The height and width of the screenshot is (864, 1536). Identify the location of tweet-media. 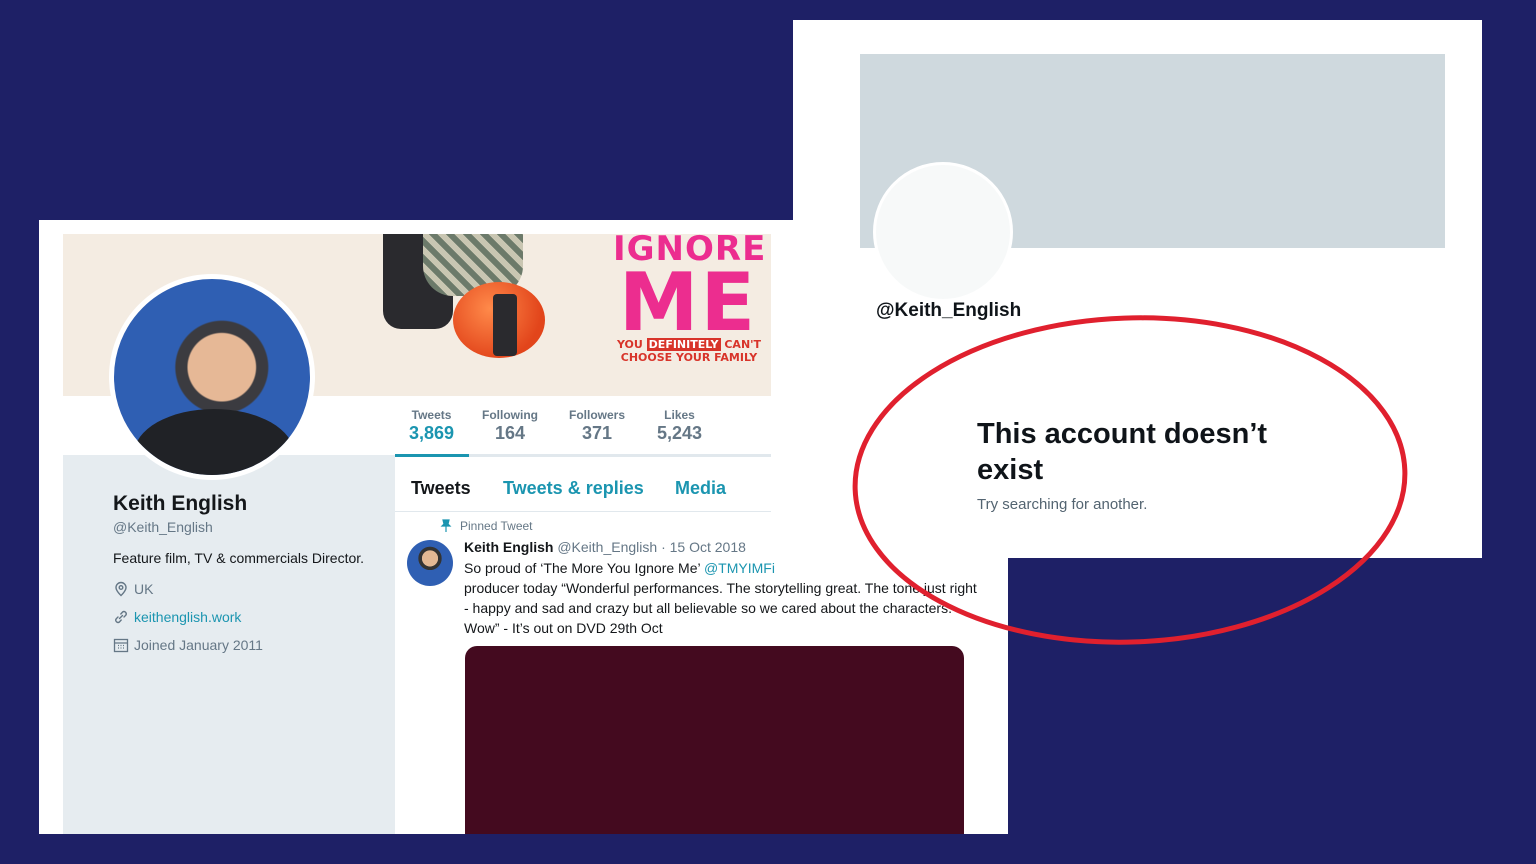
(714, 740).